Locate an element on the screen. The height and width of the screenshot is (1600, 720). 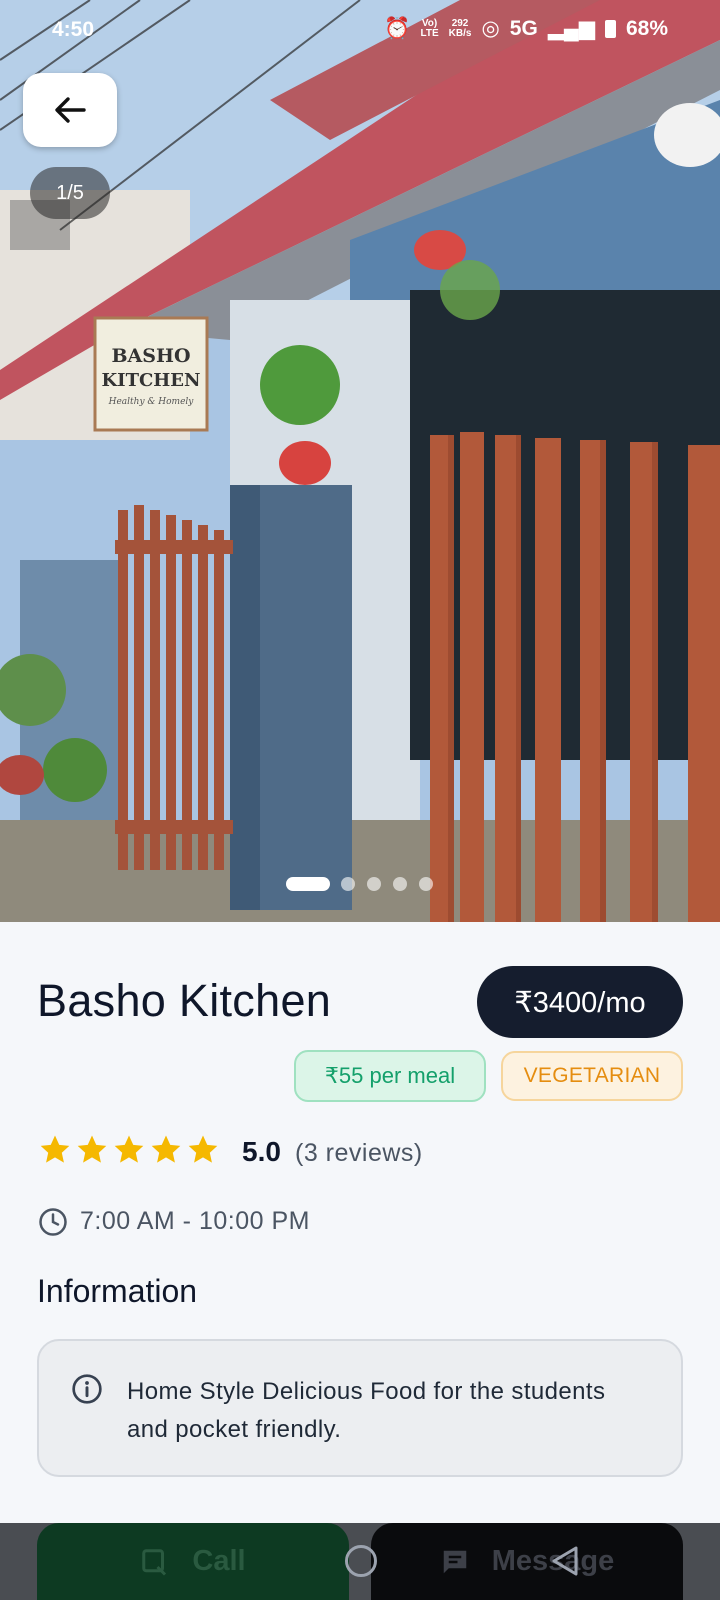
status-icons: ⏰ Vo) LTE 292 KB/s ◎ 5G ▂▄▆ 68% is located at coordinates (526, 28).